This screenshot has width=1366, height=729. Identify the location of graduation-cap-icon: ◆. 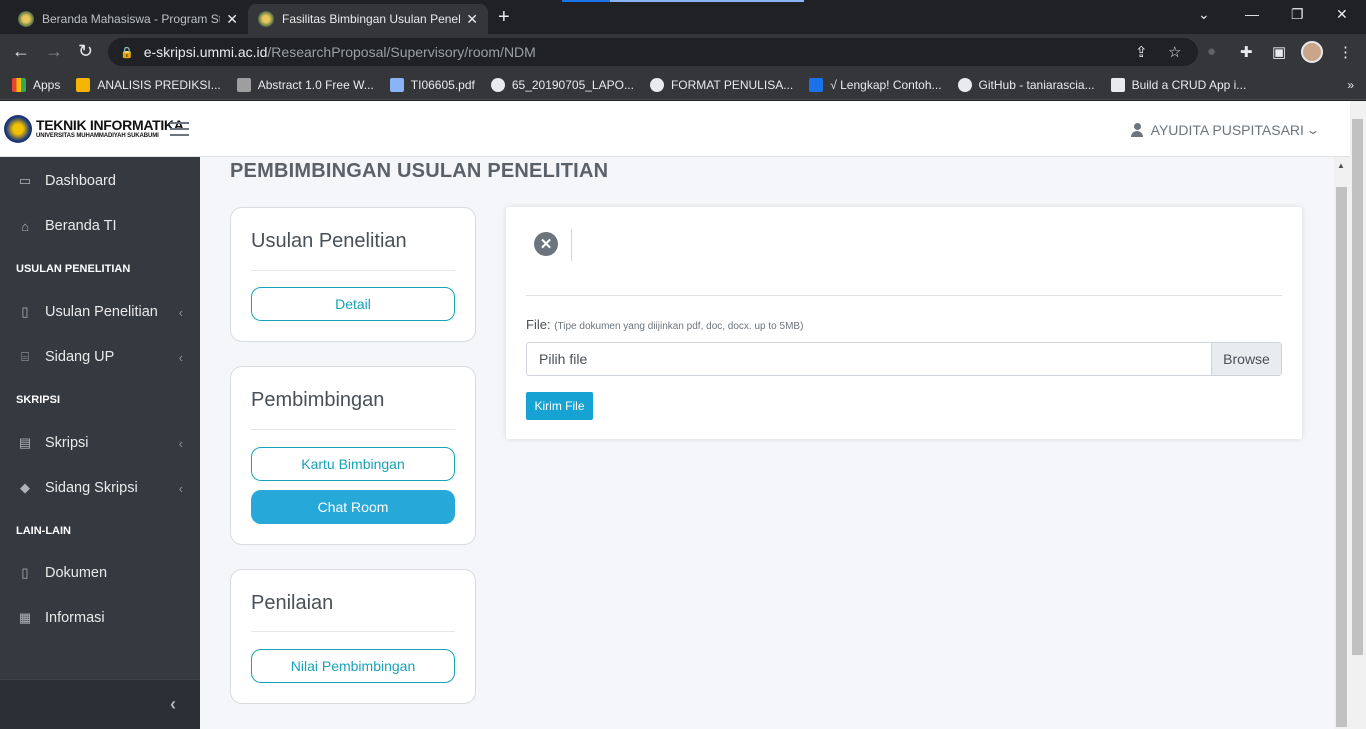
(25, 487).